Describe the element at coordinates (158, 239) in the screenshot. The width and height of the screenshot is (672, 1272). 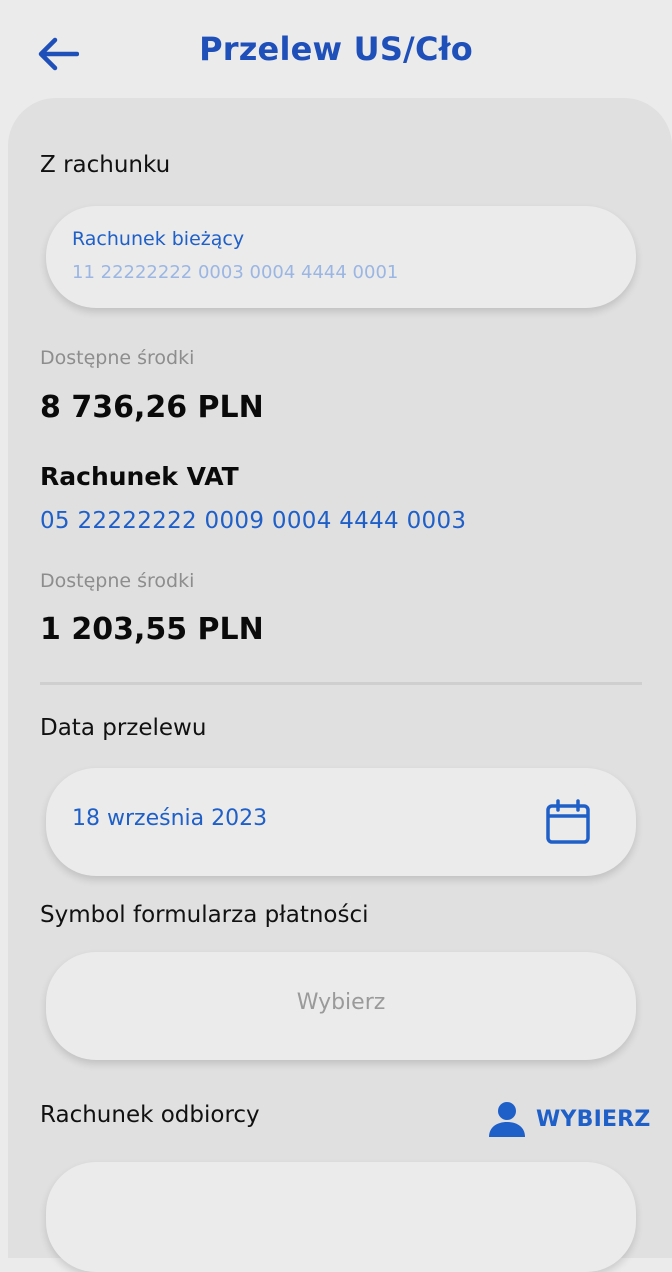
I see `account-name: Rachunek bieżący` at that location.